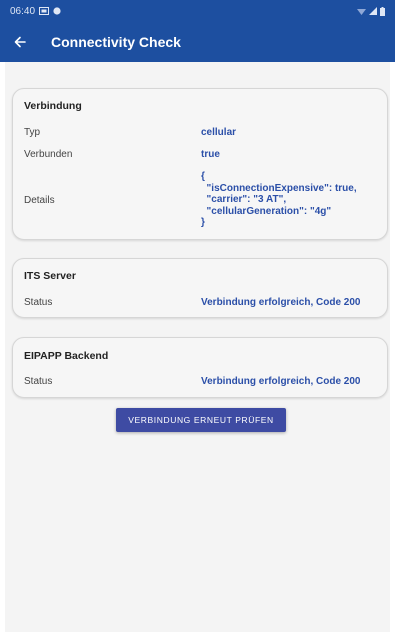 This screenshot has width=395, height=632. Describe the element at coordinates (39, 200) in the screenshot. I see `details-label: Details` at that location.